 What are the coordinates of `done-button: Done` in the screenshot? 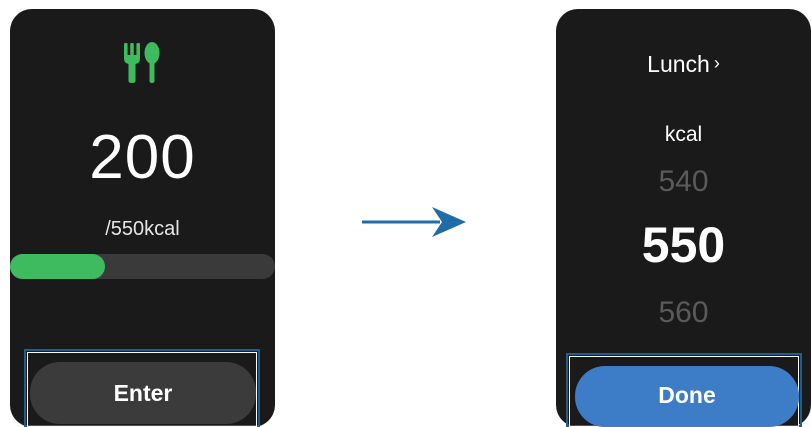 It's located at (687, 396).